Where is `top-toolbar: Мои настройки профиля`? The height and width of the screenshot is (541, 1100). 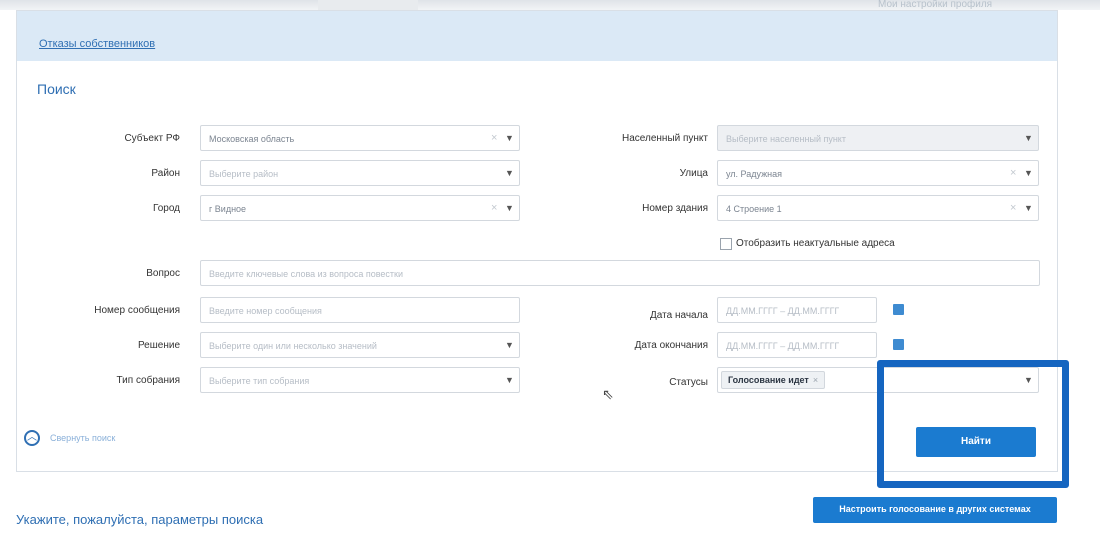
top-toolbar: Мои настройки профиля is located at coordinates (550, 7).